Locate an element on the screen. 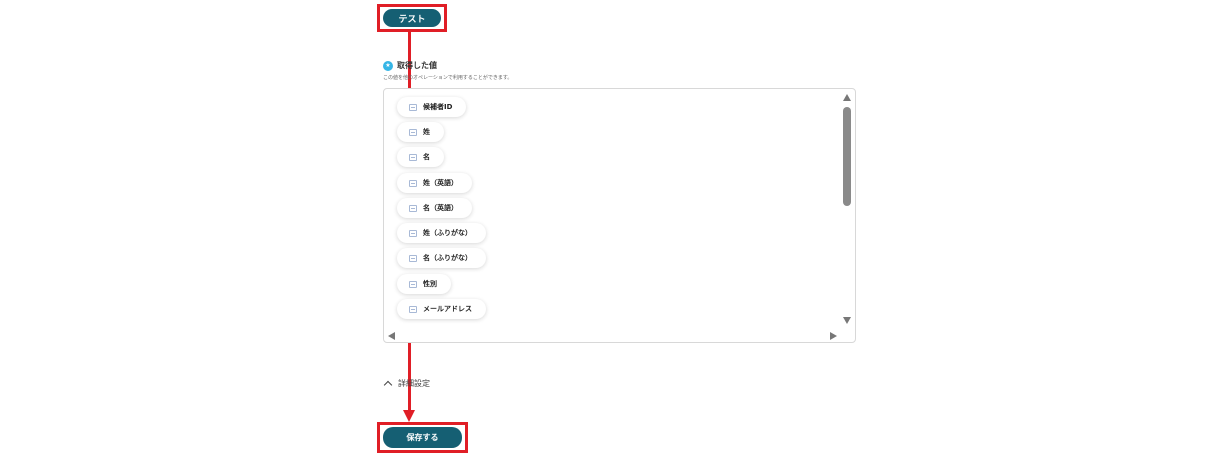  retrieved-values-title-text: 取得した値 is located at coordinates (417, 65).